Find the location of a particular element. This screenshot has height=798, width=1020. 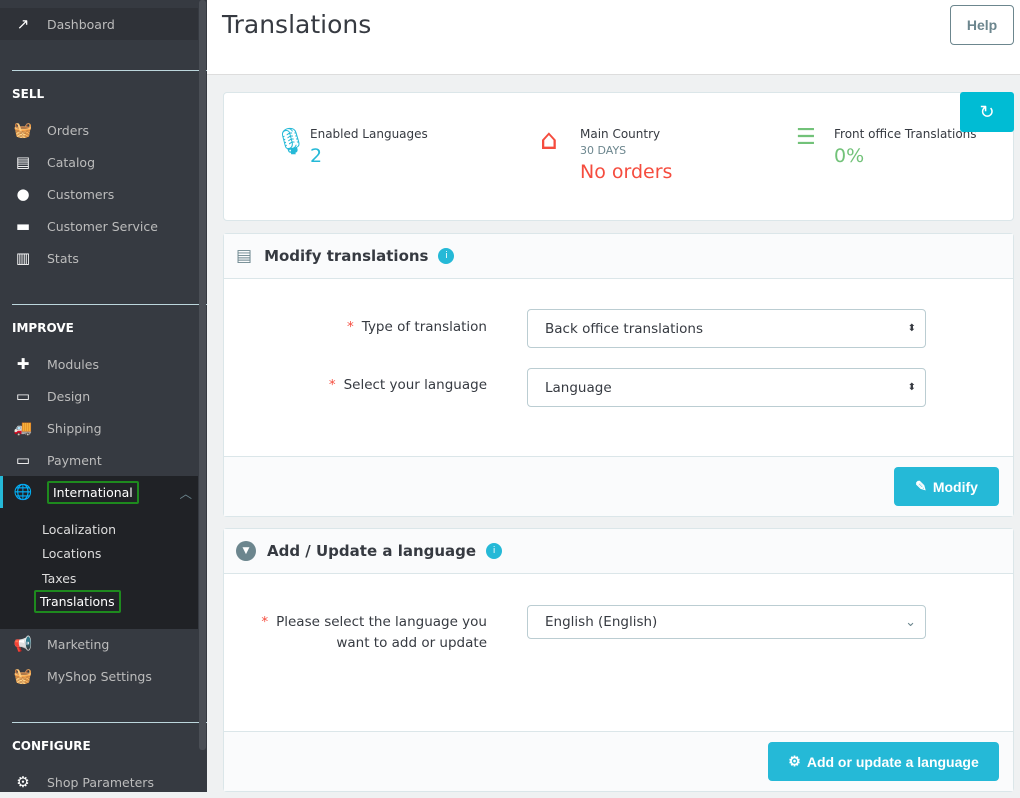

bar-chart-icon: ▥ is located at coordinates (23, 258).